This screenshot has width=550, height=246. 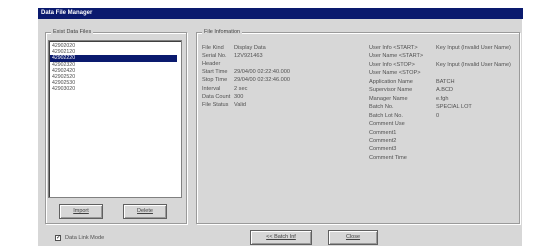 What do you see at coordinates (222, 32) in the screenshot?
I see `file-information-label: File Infomation` at bounding box center [222, 32].